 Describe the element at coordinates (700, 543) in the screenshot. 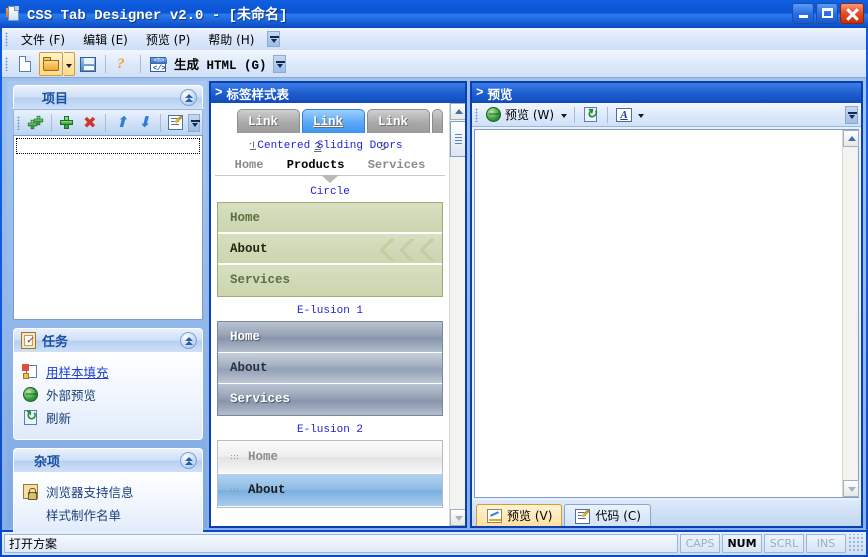

I see `status-caps: CAPS` at that location.